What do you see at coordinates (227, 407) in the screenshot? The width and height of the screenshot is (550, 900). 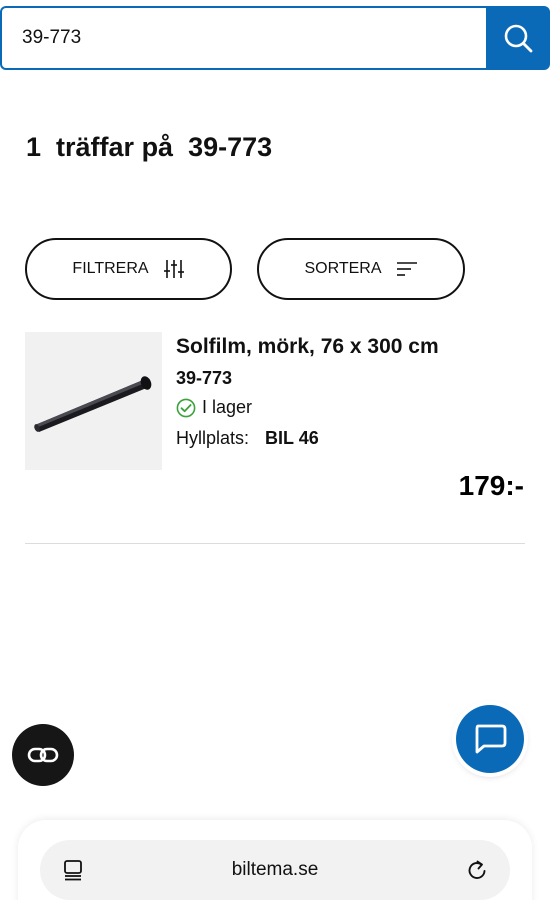 I see `stock-text: I lager` at bounding box center [227, 407].